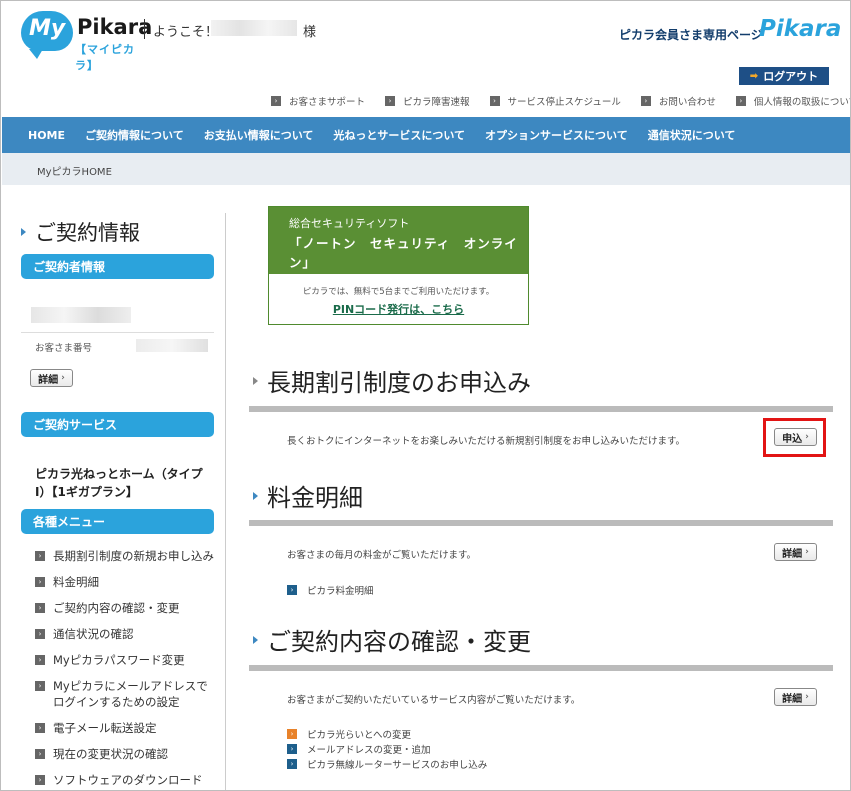  I want to click on logo-subtitle: 【マイピカラ】, so click(105, 57).